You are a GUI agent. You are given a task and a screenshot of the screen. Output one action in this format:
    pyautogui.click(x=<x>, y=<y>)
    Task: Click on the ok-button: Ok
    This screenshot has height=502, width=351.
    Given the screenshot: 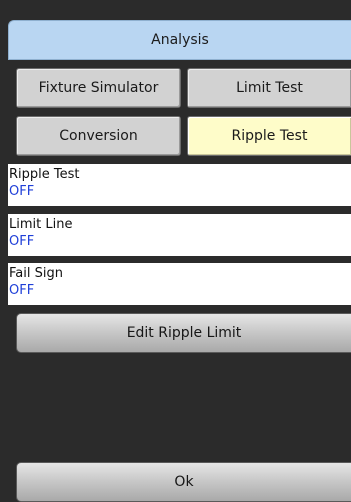 What is the action you would take?
    pyautogui.click(x=183, y=482)
    